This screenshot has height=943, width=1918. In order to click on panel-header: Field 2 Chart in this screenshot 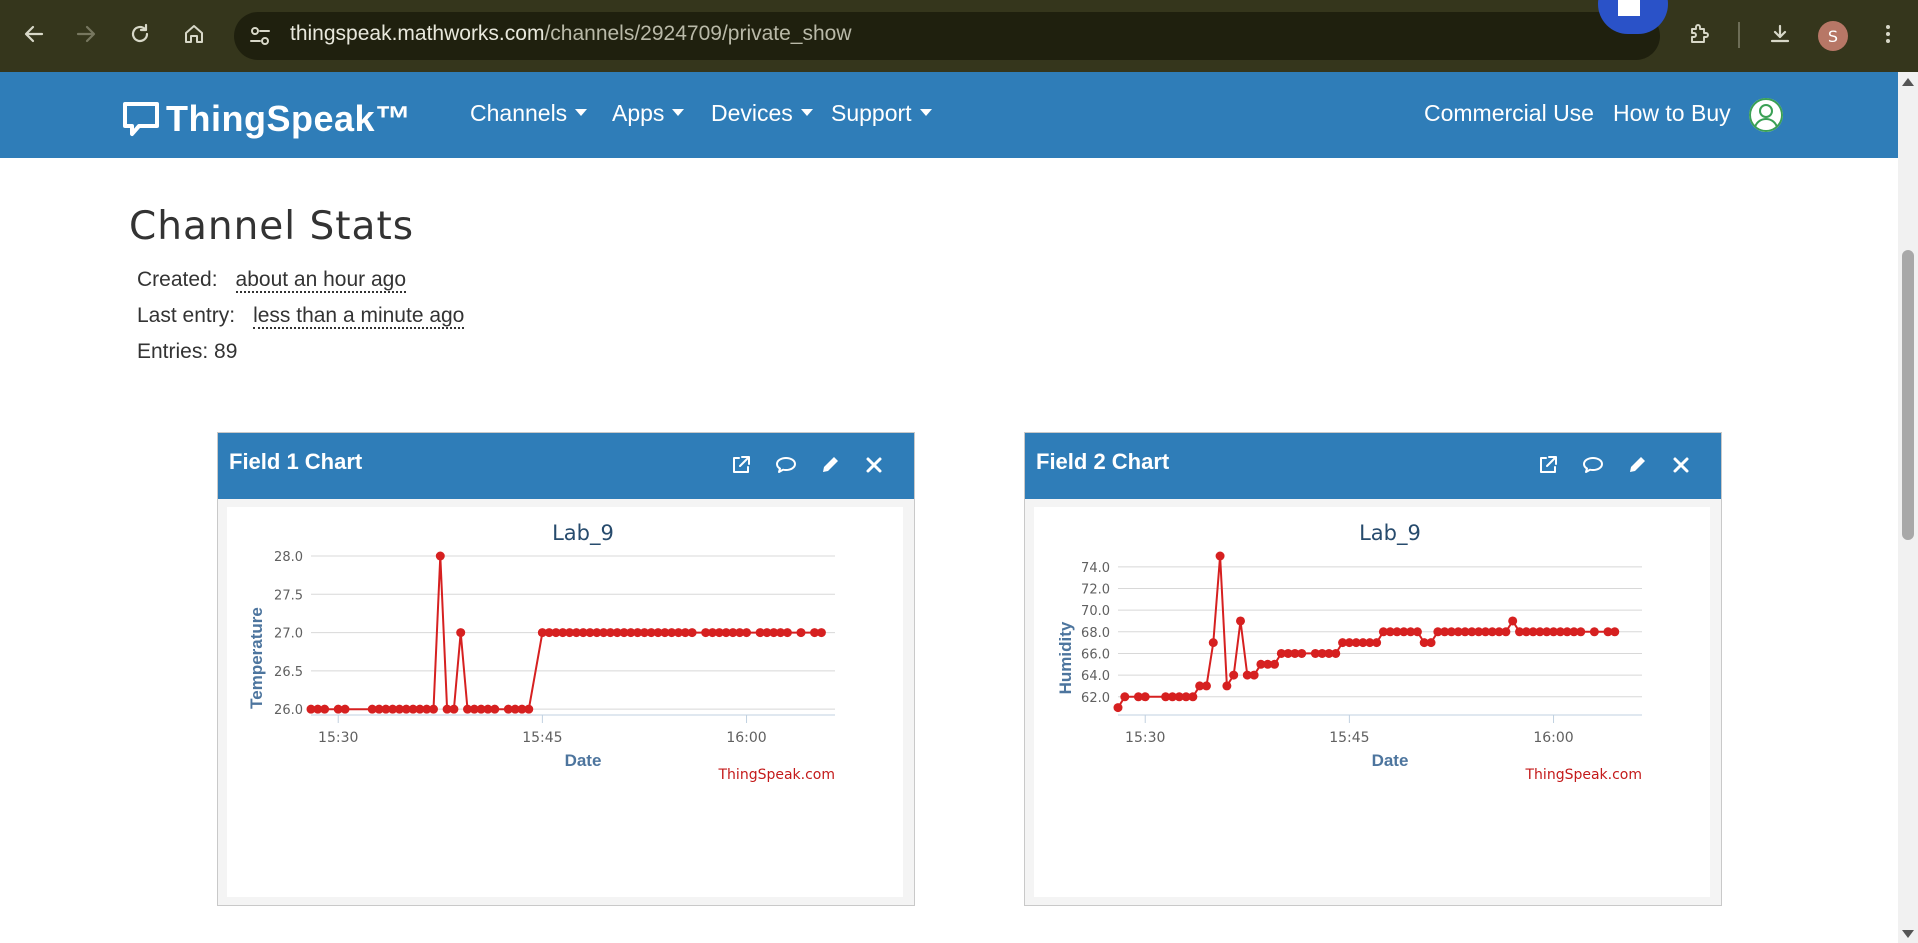, I will do `click(1373, 466)`.